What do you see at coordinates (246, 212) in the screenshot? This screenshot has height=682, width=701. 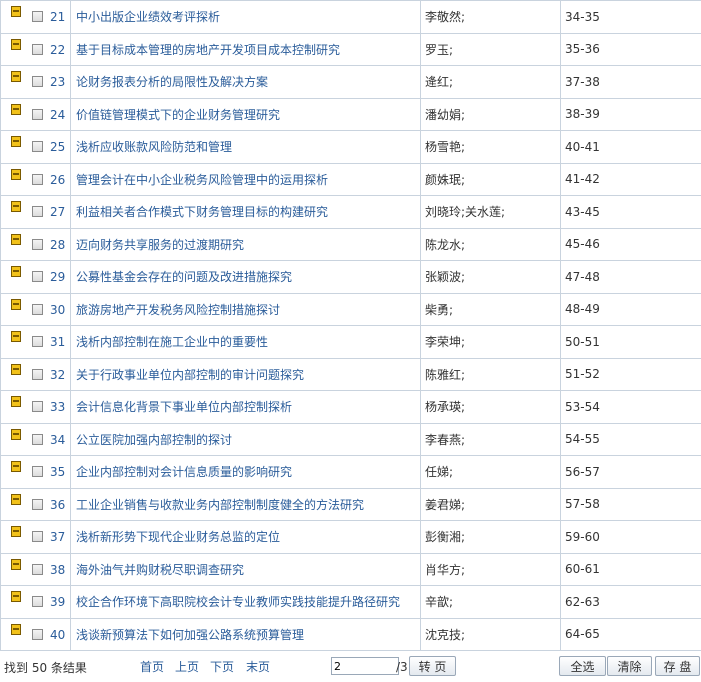 I see `article-title-link: 利益相关者合作模式下财务管理目标的构建研究` at bounding box center [246, 212].